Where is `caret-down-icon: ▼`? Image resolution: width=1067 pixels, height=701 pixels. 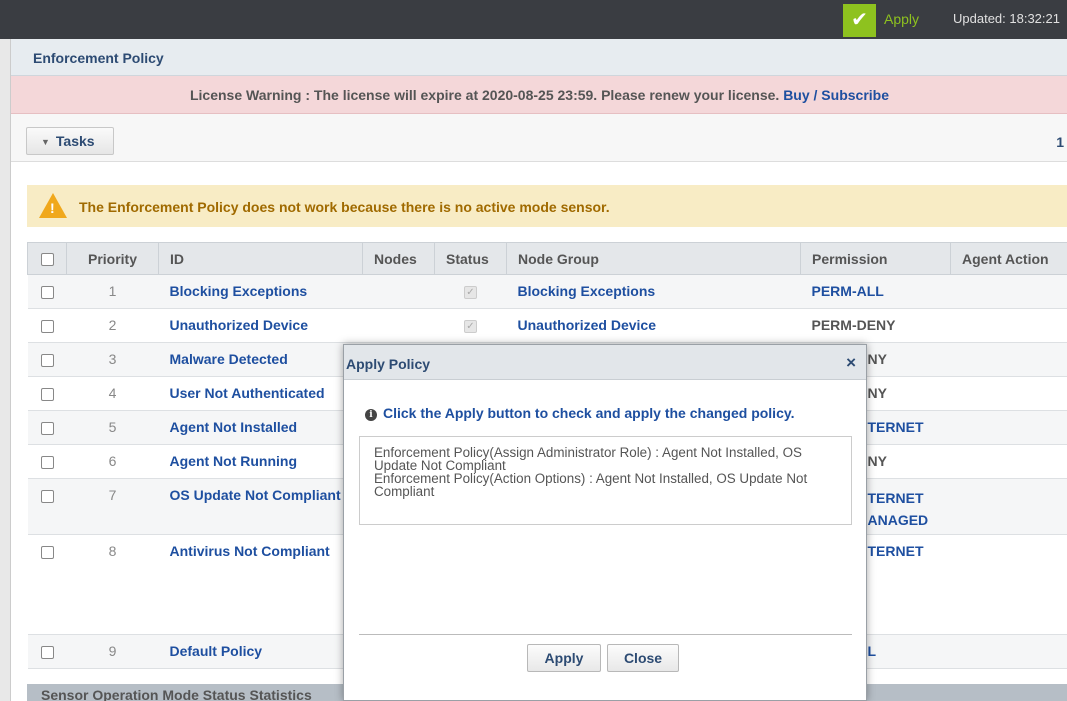 caret-down-icon: ▼ is located at coordinates (45, 142).